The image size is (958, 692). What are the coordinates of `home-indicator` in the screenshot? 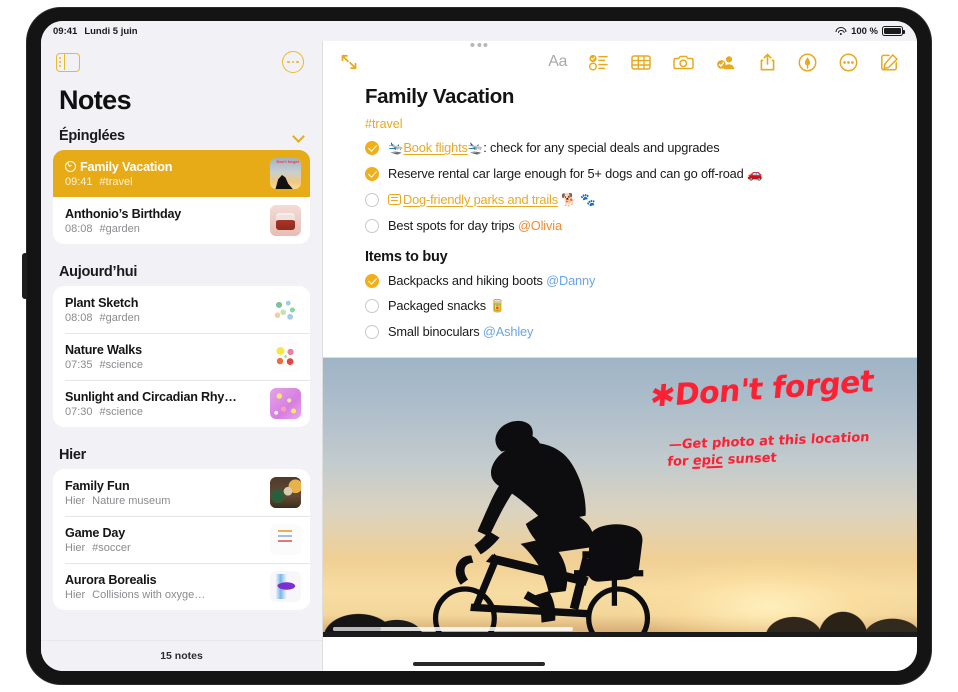 It's located at (479, 664).